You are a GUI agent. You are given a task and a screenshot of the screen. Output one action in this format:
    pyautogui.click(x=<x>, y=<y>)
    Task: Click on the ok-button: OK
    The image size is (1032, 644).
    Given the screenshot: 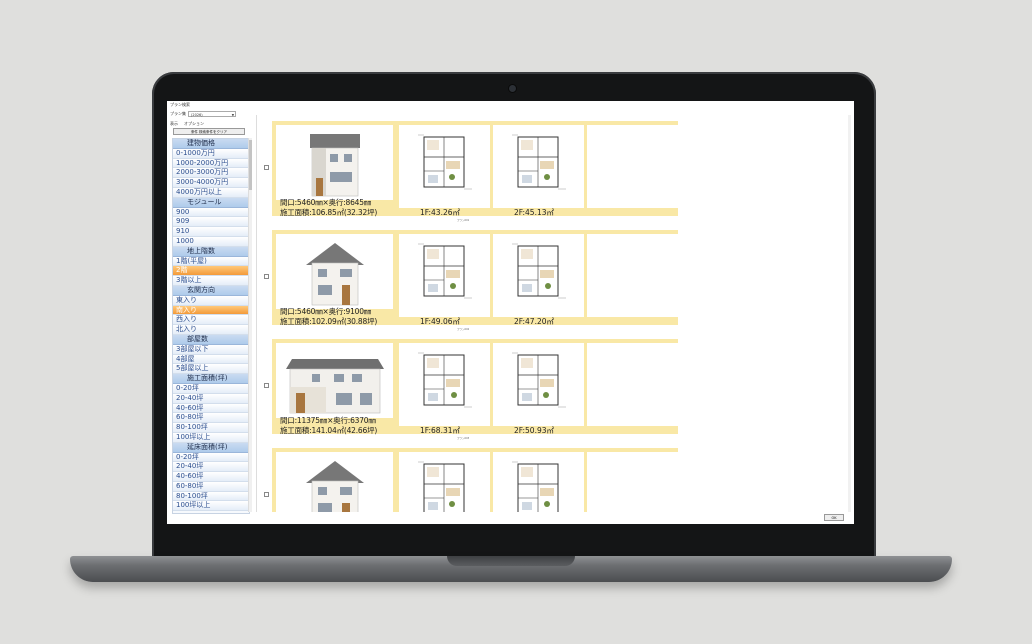 What is the action you would take?
    pyautogui.click(x=834, y=517)
    